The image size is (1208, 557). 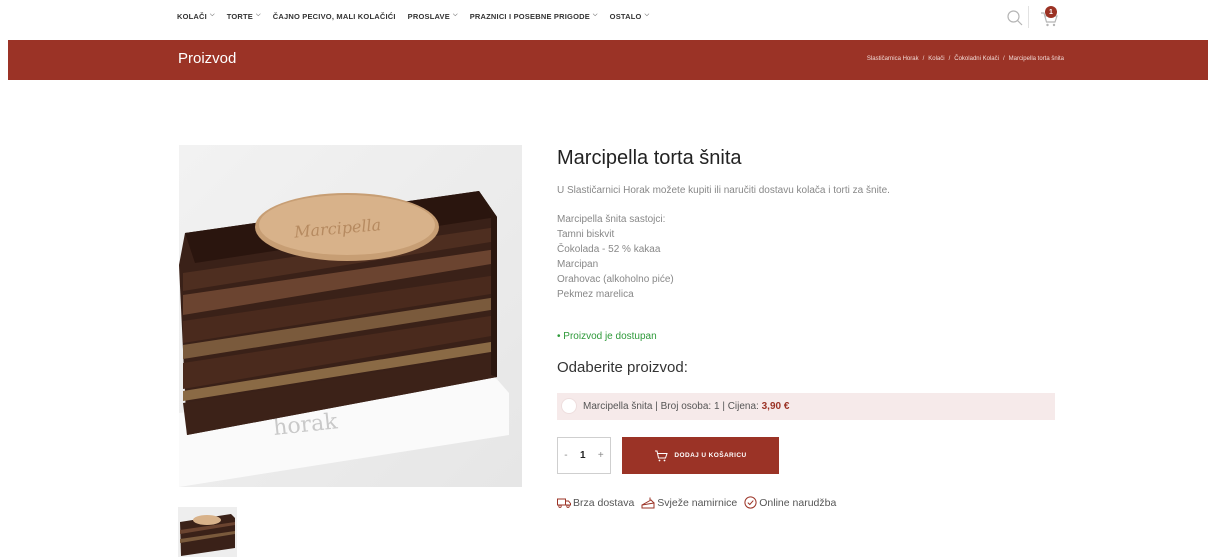 What do you see at coordinates (1015, 18) in the screenshot?
I see `search-icon` at bounding box center [1015, 18].